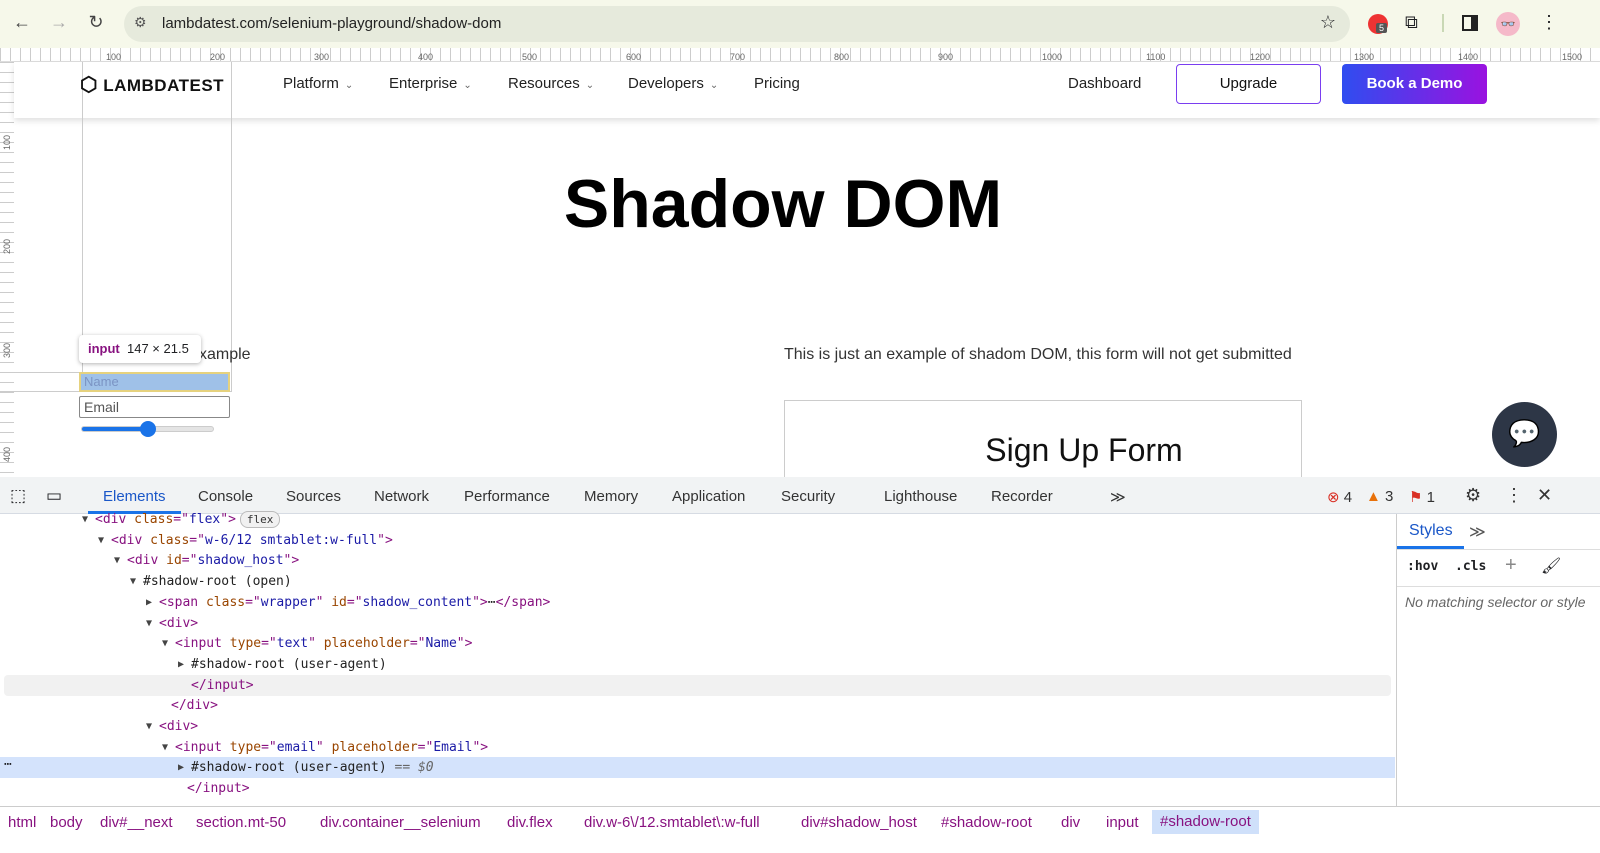 The image size is (1600, 853). What do you see at coordinates (313, 496) in the screenshot?
I see `tab-sources: Sources` at bounding box center [313, 496].